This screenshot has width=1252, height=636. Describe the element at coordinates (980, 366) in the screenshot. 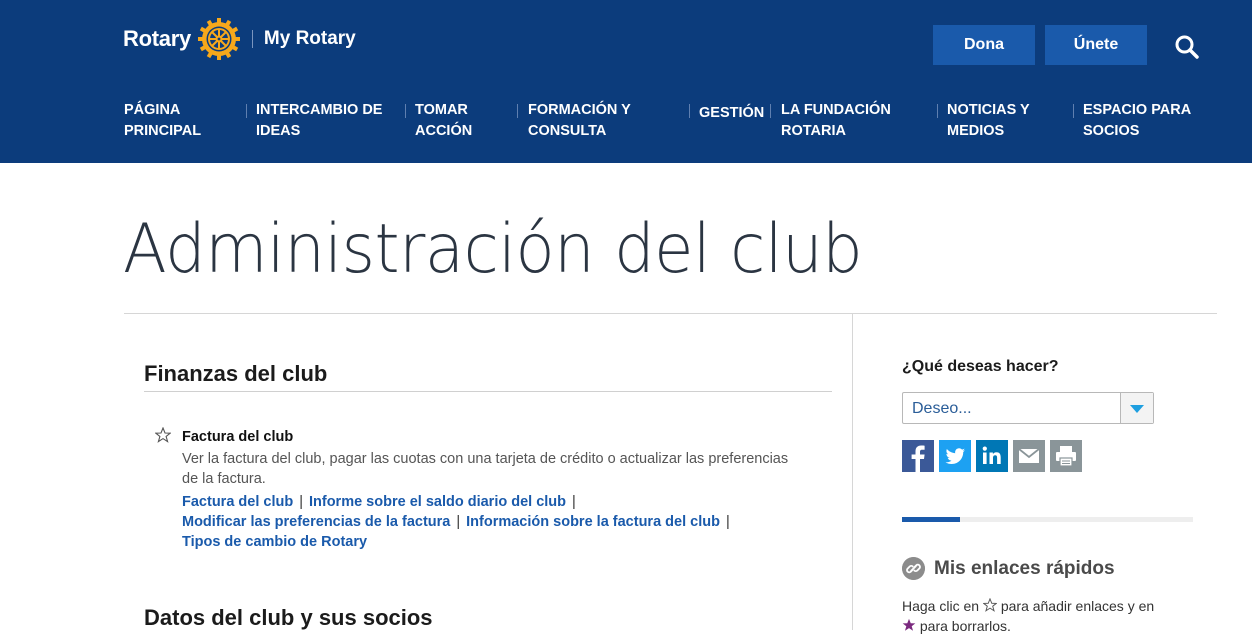

I see `aside-question: ¿Qué deseas hacer?` at that location.